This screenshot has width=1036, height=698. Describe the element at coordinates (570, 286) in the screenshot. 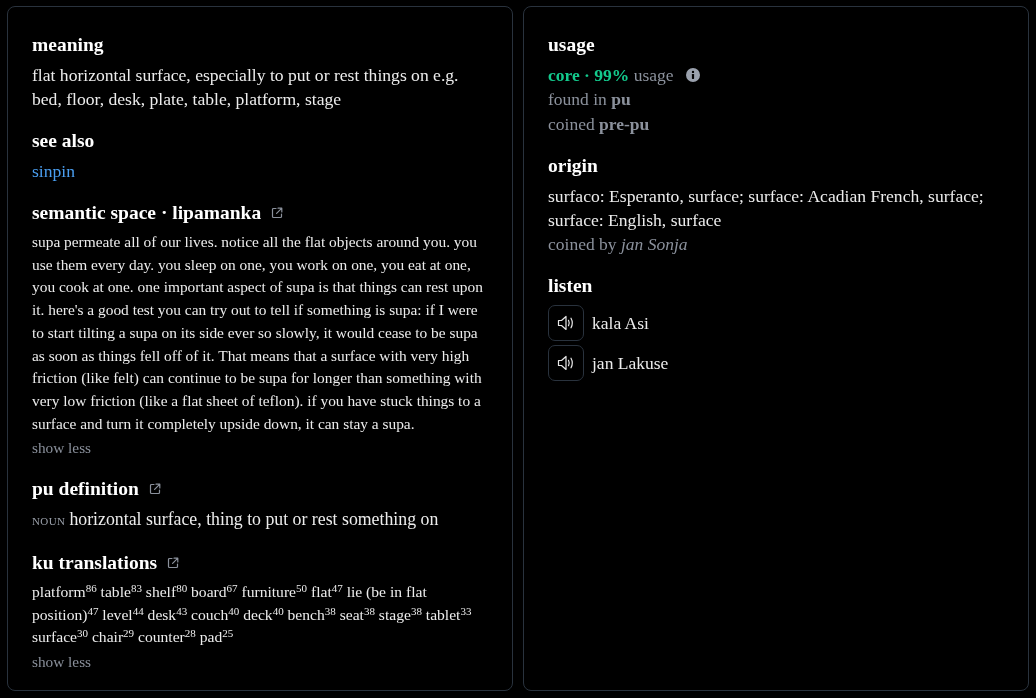

I see `section-heading: listen` at that location.